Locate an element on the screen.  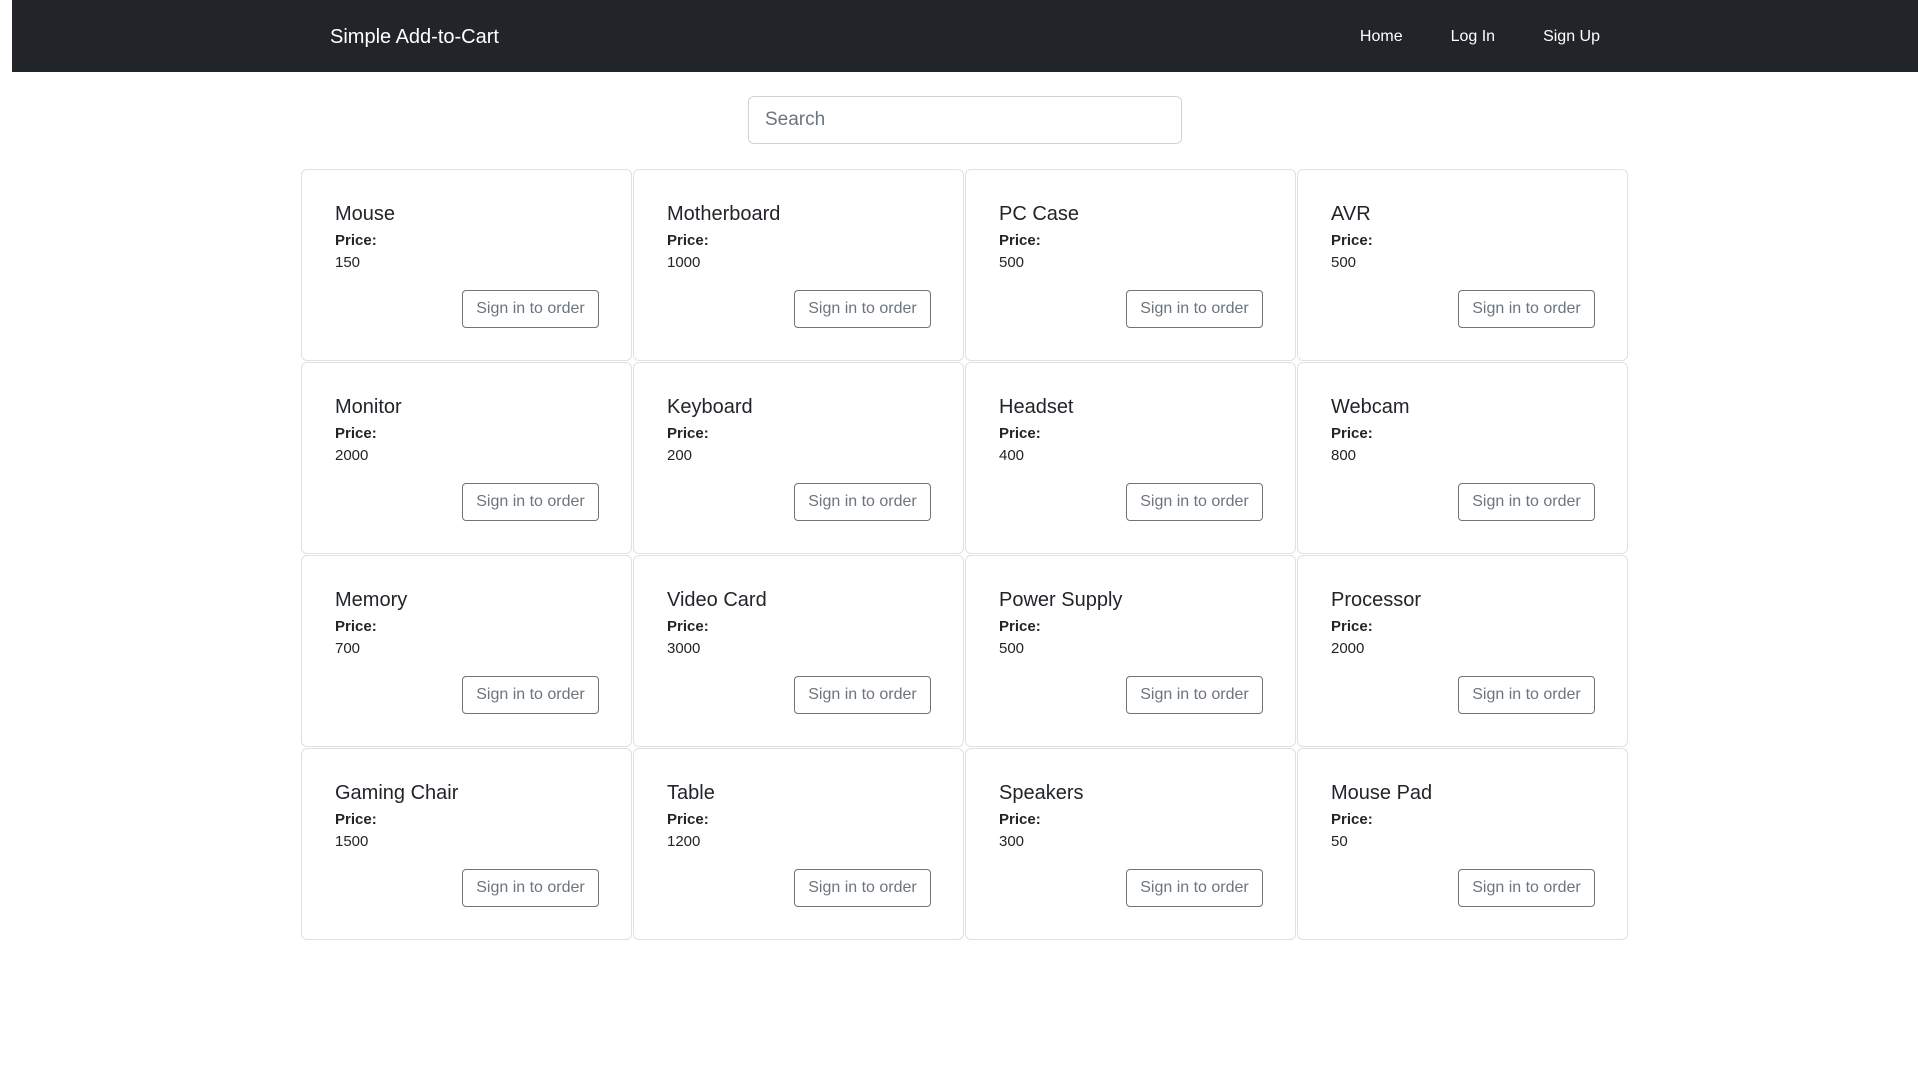
search-container is located at coordinates (965, 120).